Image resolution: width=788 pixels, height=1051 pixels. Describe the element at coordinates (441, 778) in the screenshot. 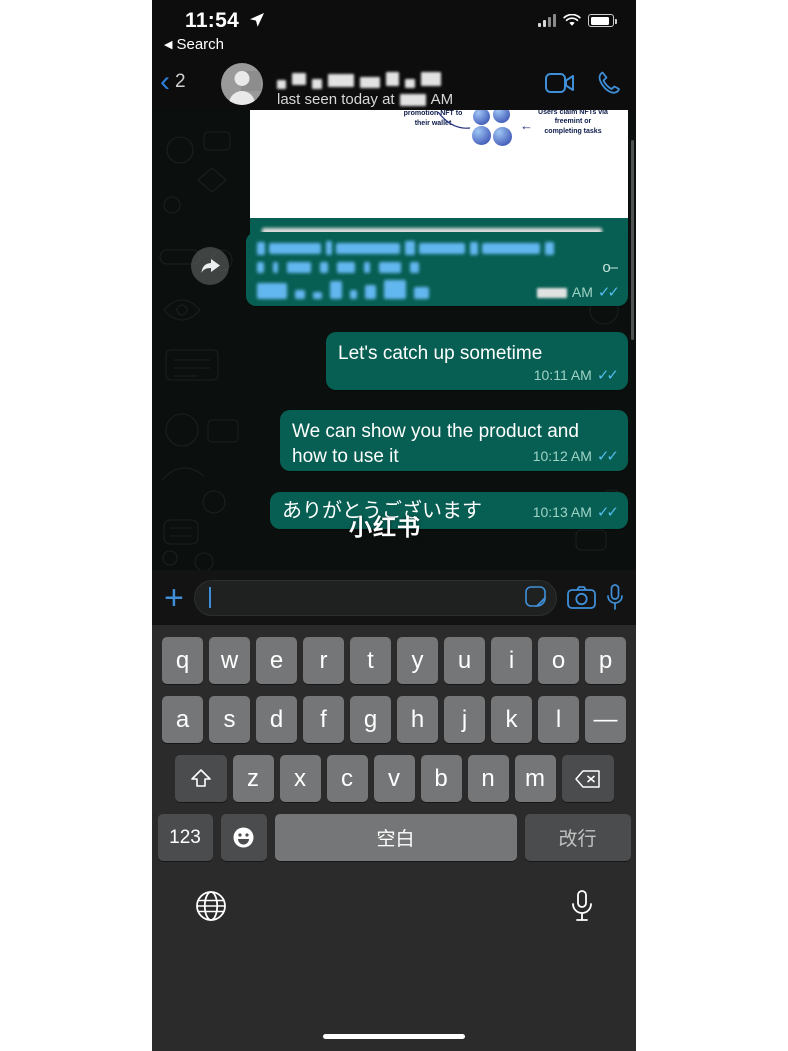

I see `key-b: b` at that location.